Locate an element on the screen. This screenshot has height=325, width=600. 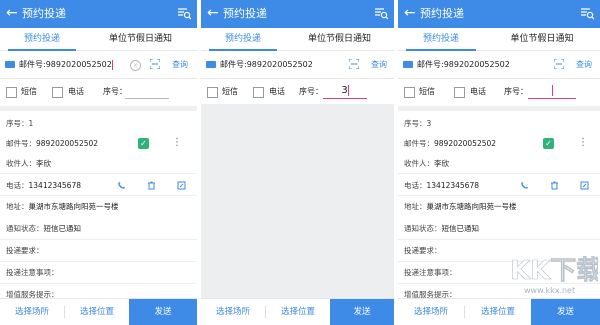
phone-label: 电话： is located at coordinates (17, 185).